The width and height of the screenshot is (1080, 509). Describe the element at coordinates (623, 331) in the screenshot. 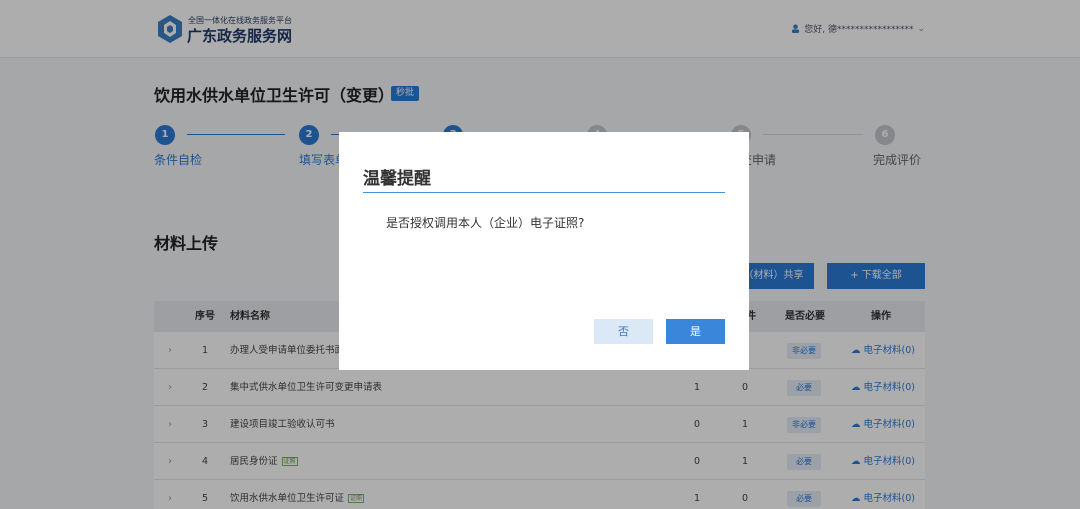

I see `no-button: 否` at that location.